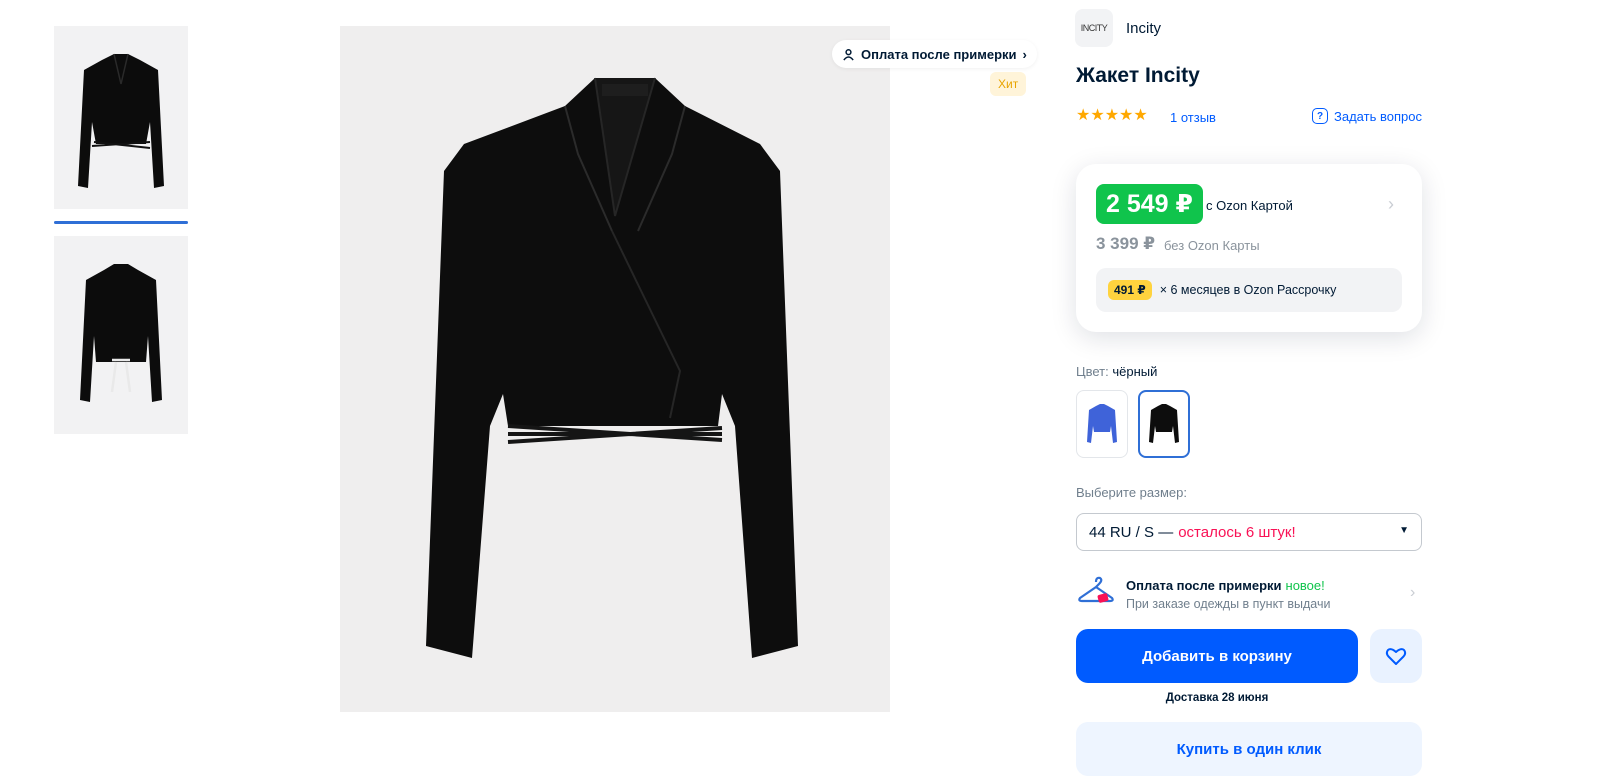 The height and width of the screenshot is (782, 1600). I want to click on favorite-button, so click(1396, 656).